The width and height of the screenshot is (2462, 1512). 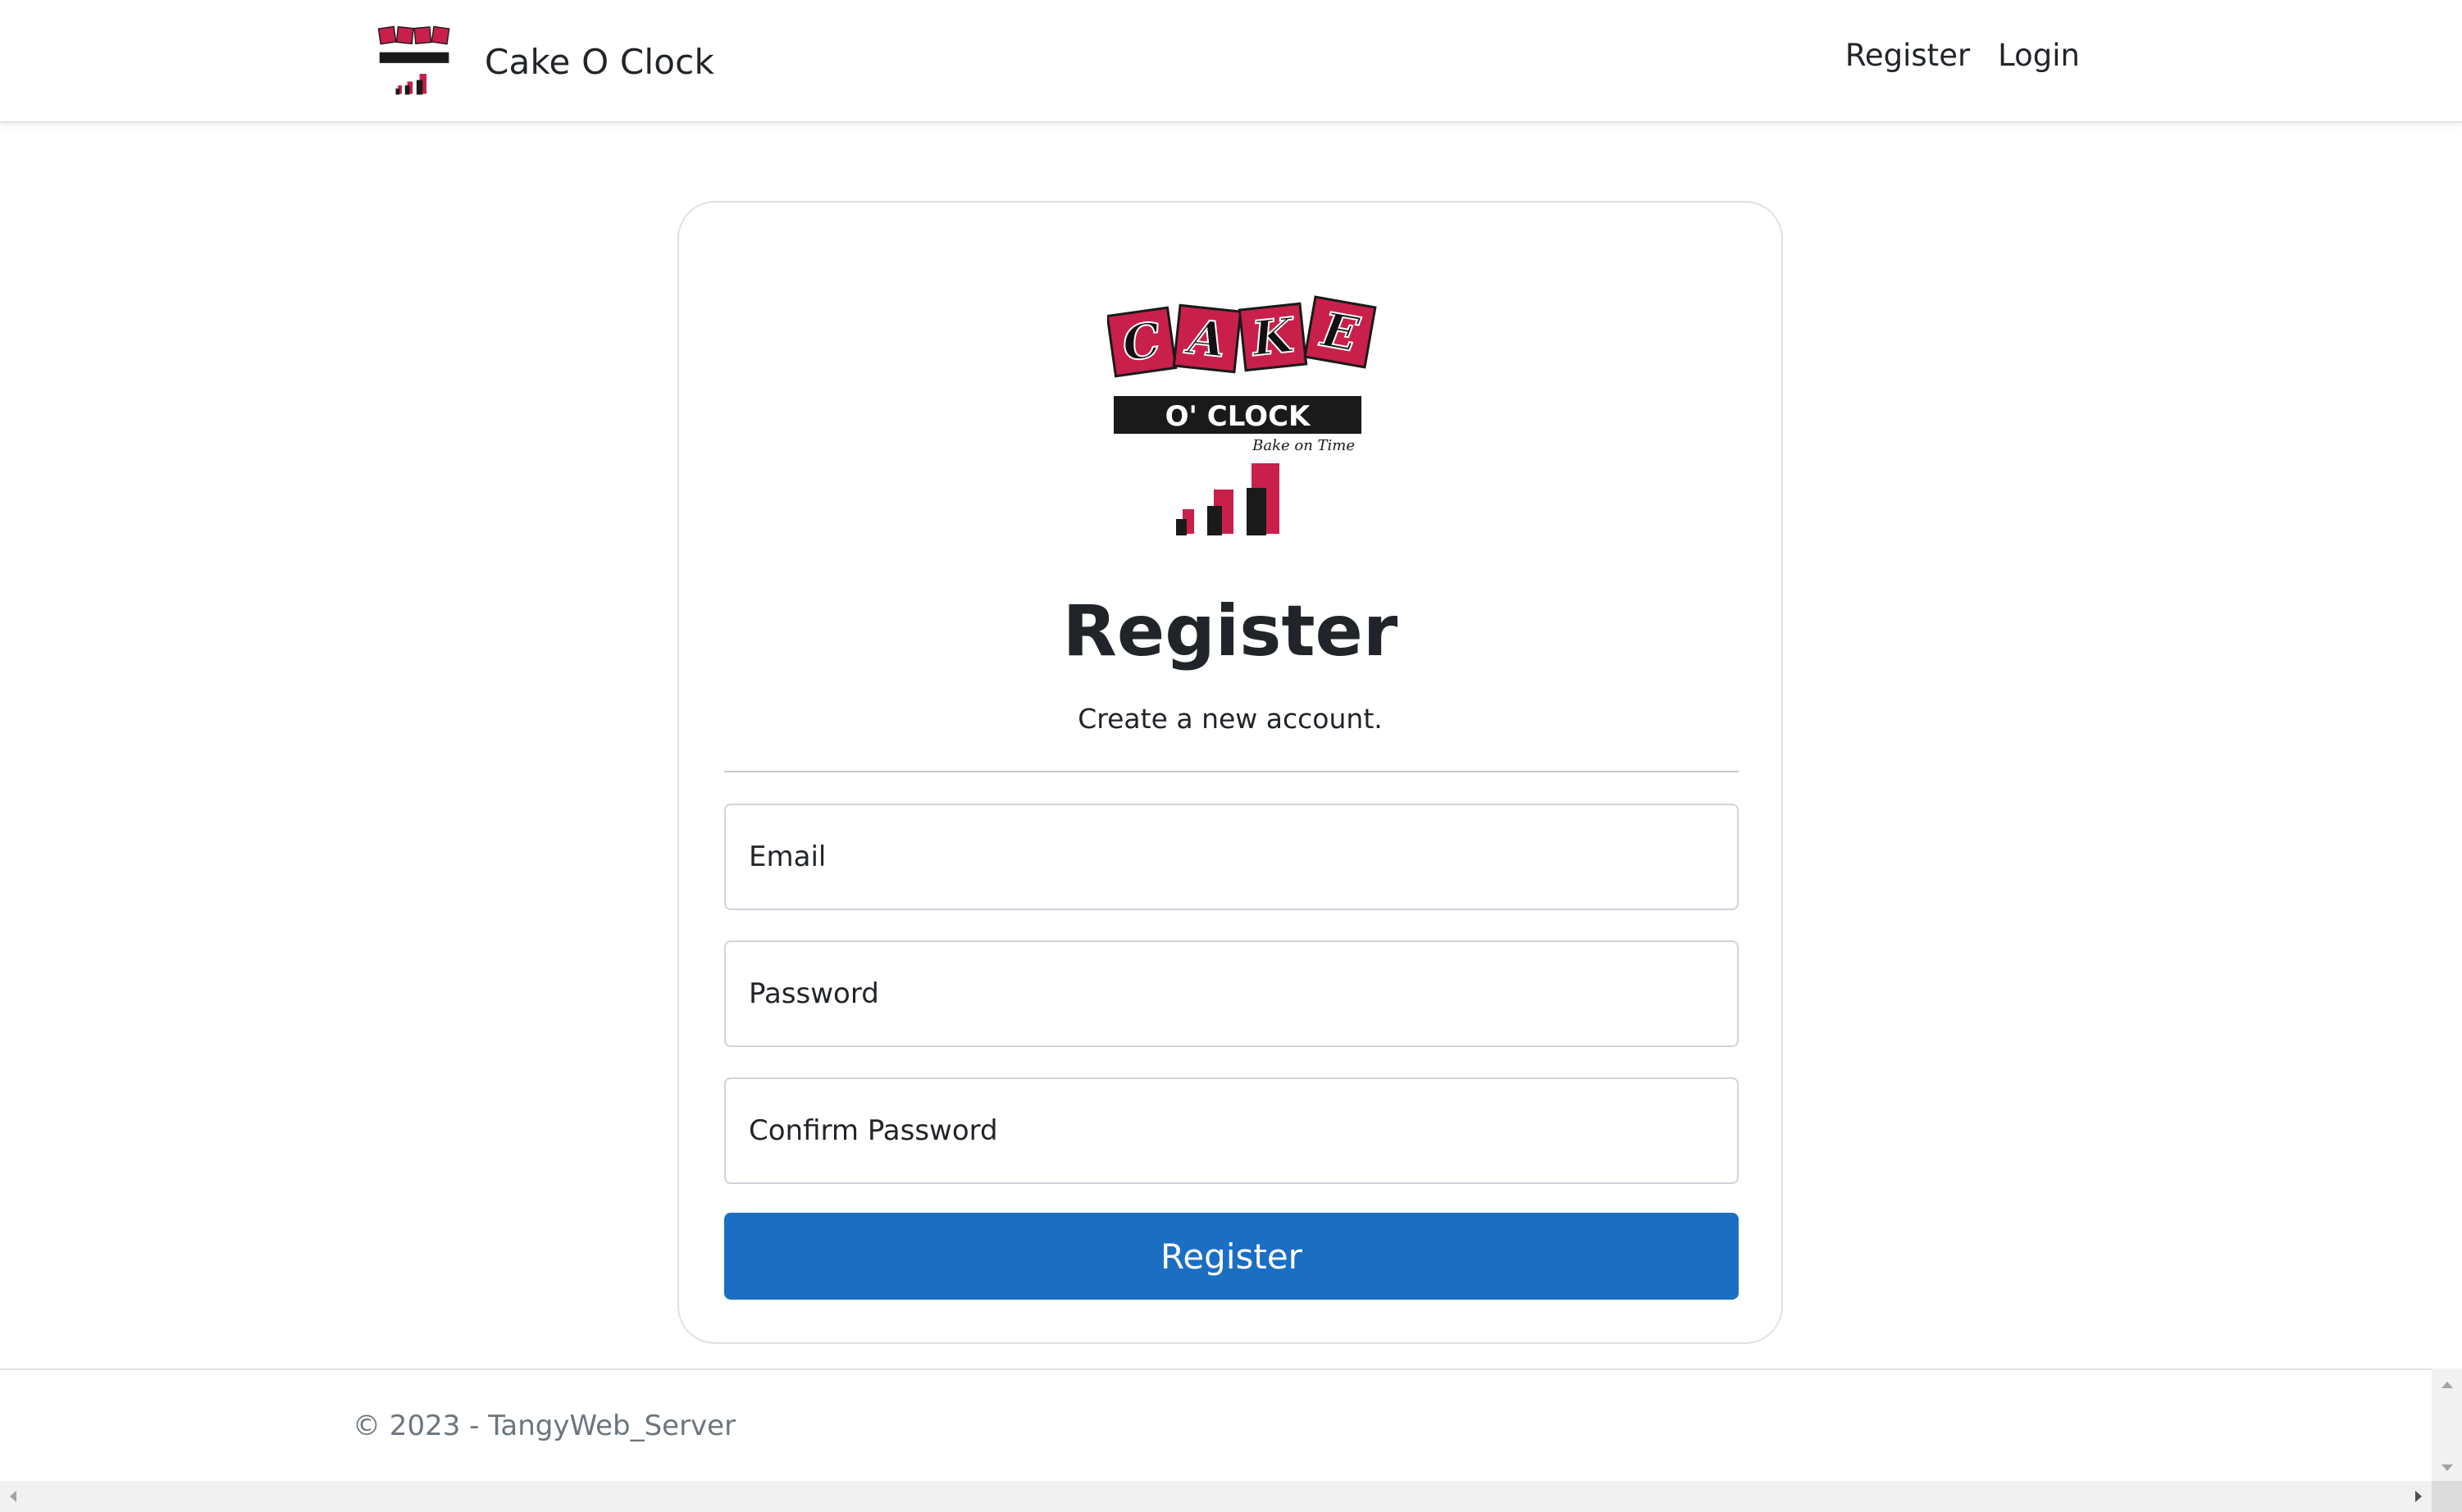 I want to click on brand-link: Cake O Clock, so click(x=545, y=61).